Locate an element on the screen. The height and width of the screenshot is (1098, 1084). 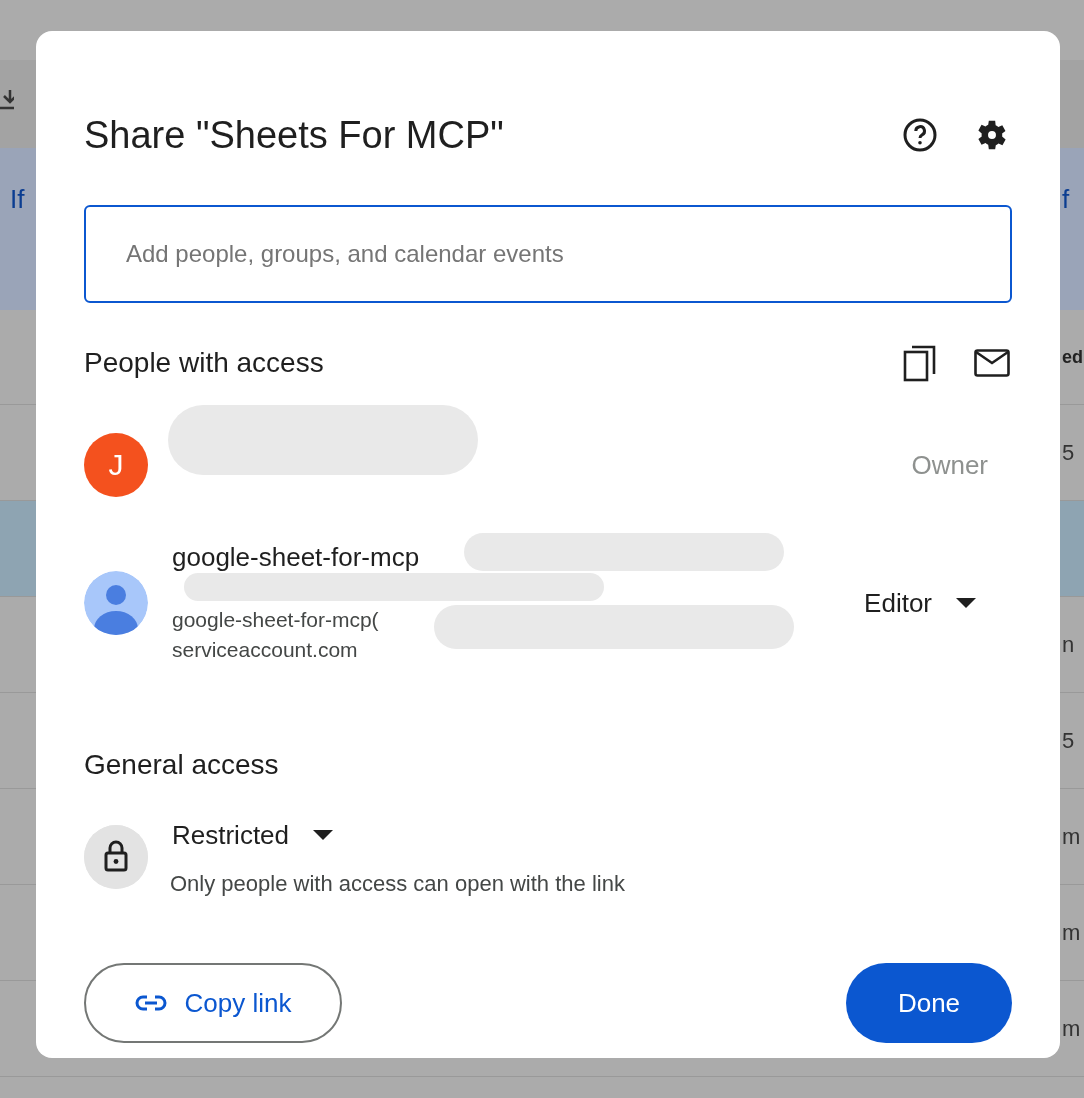
avatar-icon is located at coordinates (116, 603).